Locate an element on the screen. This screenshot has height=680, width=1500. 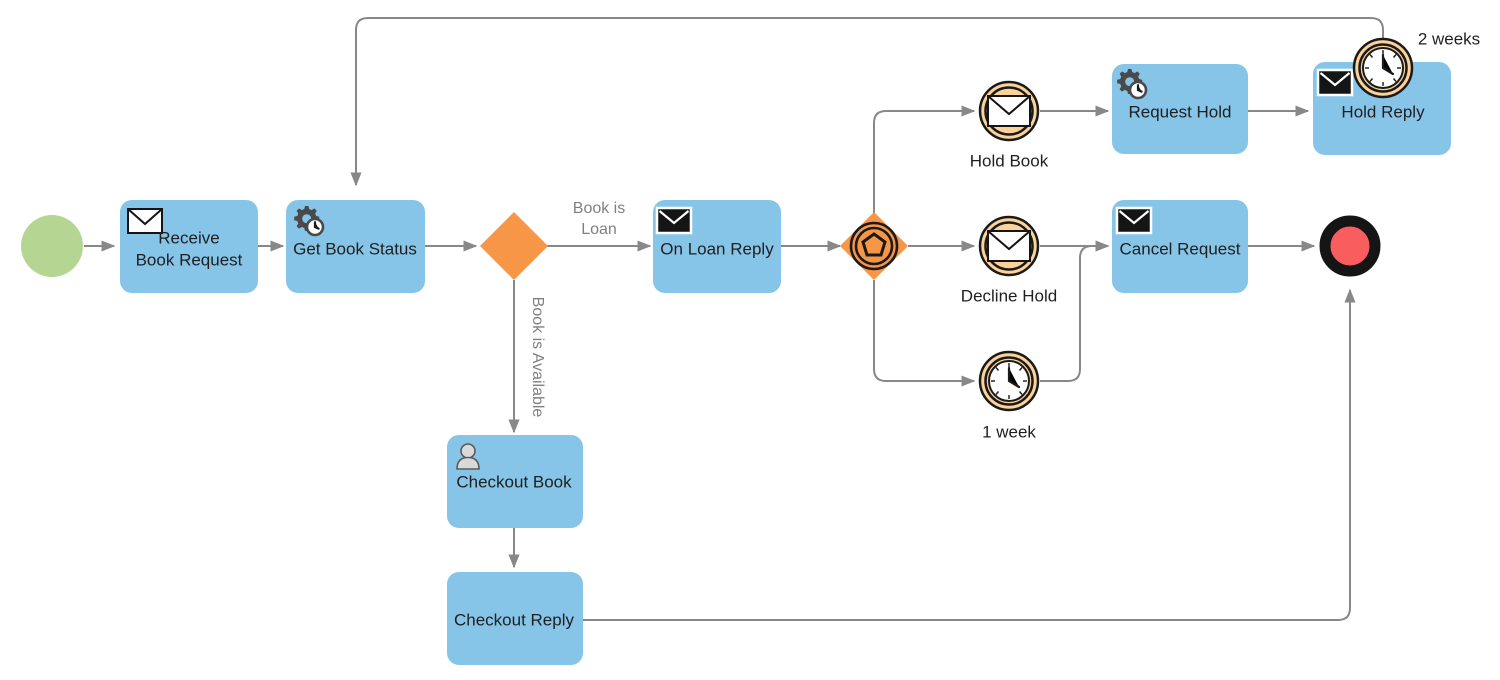
event-label: Hold Book is located at coordinates (1009, 160).